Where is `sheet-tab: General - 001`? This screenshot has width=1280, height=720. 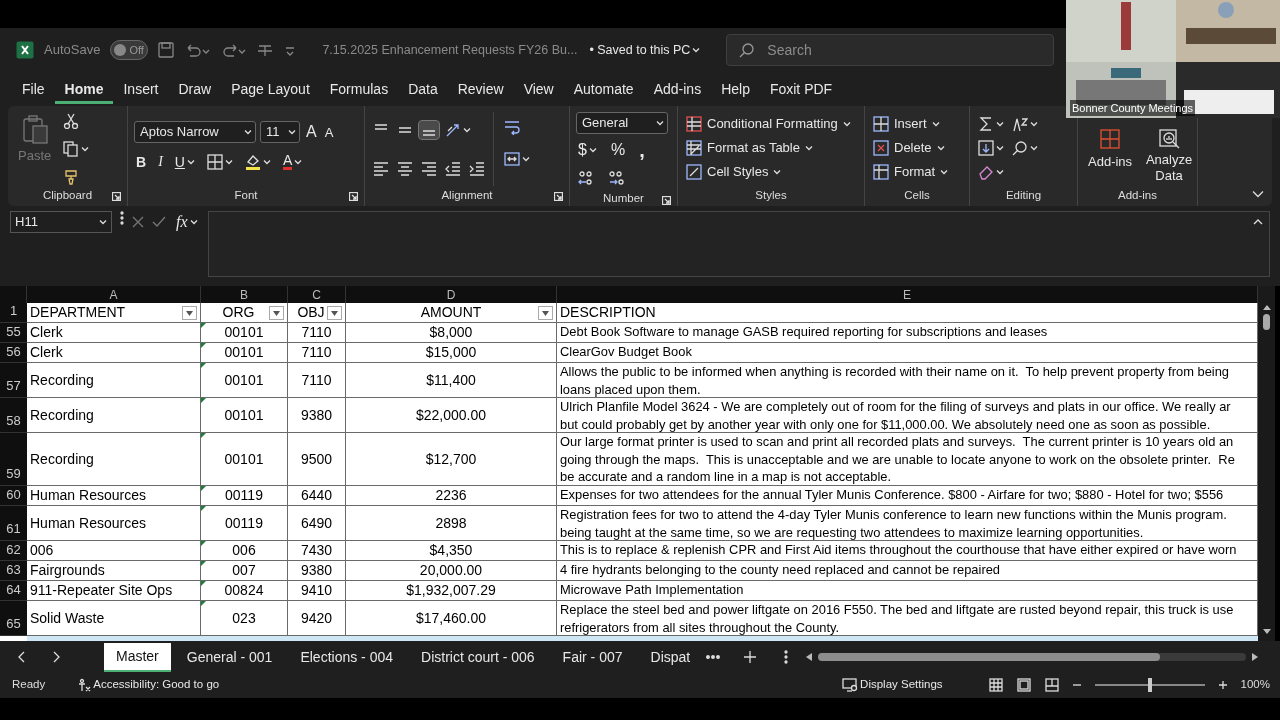 sheet-tab: General - 001 is located at coordinates (229, 657).